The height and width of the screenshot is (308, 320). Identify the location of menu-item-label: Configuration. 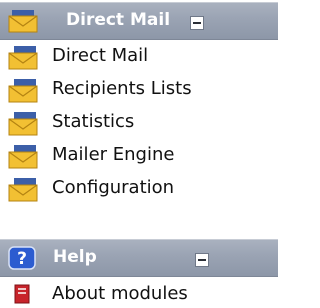
(113, 187).